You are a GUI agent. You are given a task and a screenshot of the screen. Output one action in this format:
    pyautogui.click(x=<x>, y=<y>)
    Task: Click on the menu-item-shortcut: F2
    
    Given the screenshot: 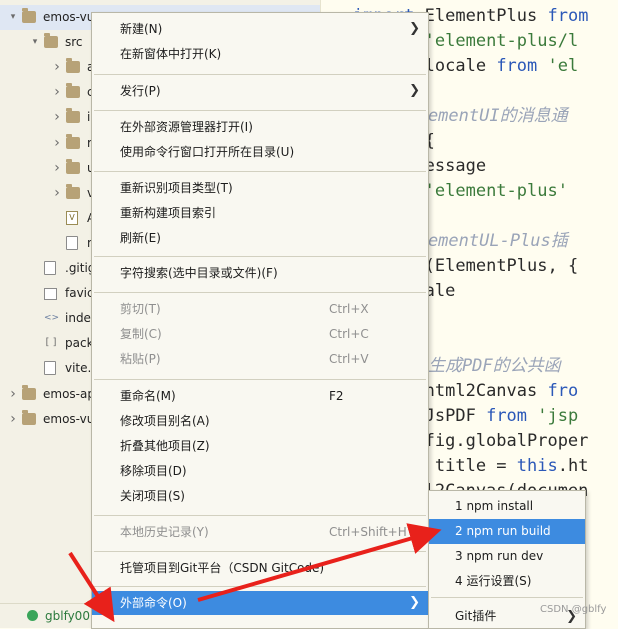 What is the action you would take?
    pyautogui.click(x=336, y=396)
    